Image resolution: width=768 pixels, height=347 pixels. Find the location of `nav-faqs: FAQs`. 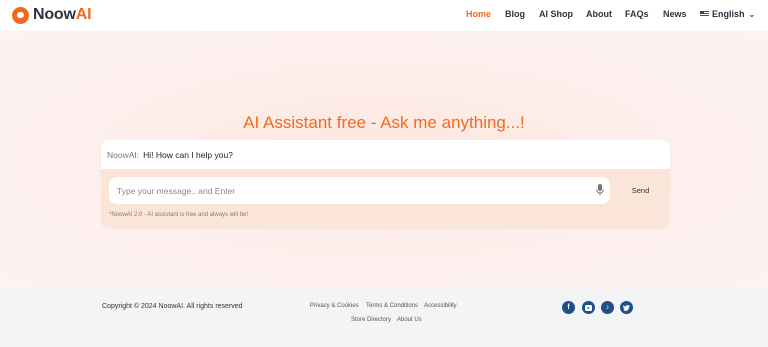

nav-faqs: FAQs is located at coordinates (637, 14).